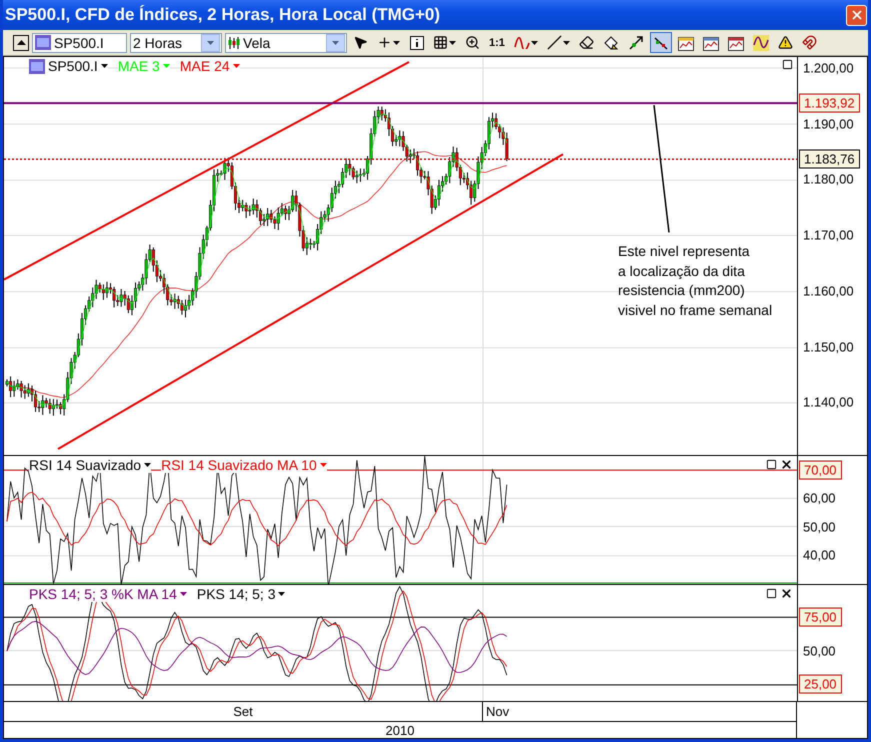  What do you see at coordinates (108, 594) in the screenshot?
I see `indicator-label: PKS 14; 5; 3 %K MA 14` at bounding box center [108, 594].